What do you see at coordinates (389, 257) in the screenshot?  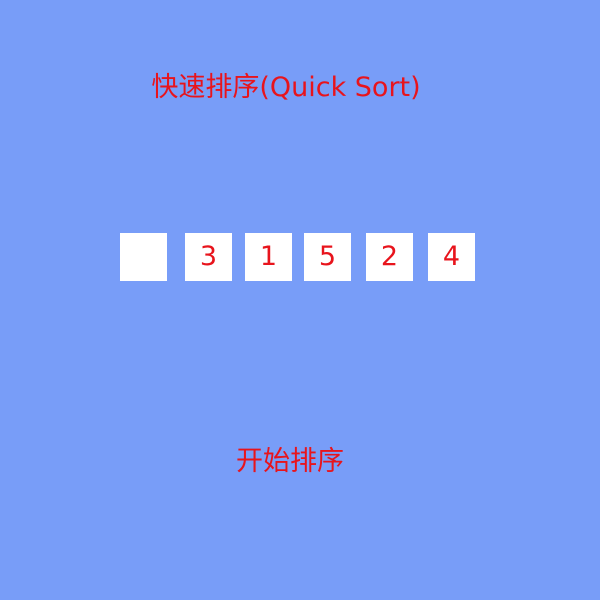 I see `array-cell: 2` at bounding box center [389, 257].